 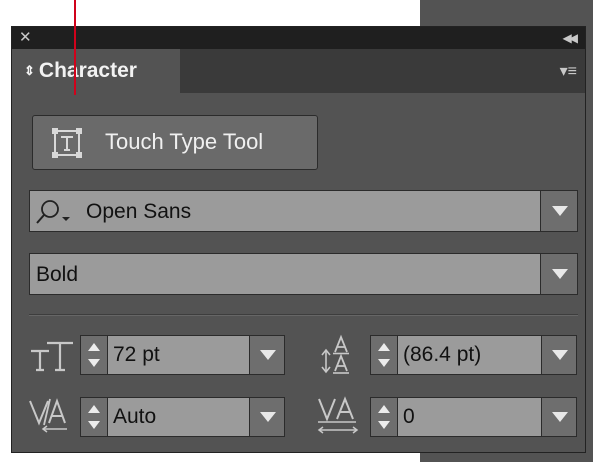 What do you see at coordinates (559, 355) in the screenshot?
I see `leading-dropdown` at bounding box center [559, 355].